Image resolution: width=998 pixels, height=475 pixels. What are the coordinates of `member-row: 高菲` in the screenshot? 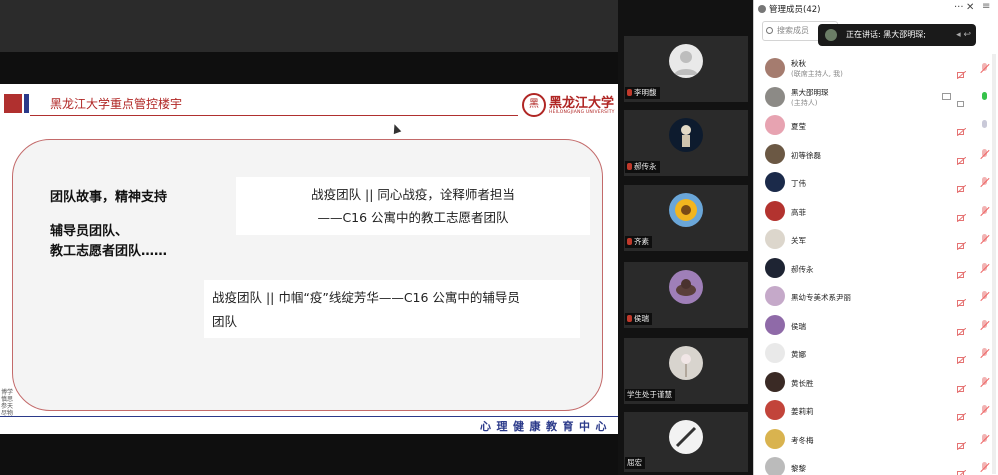 It's located at (876, 211).